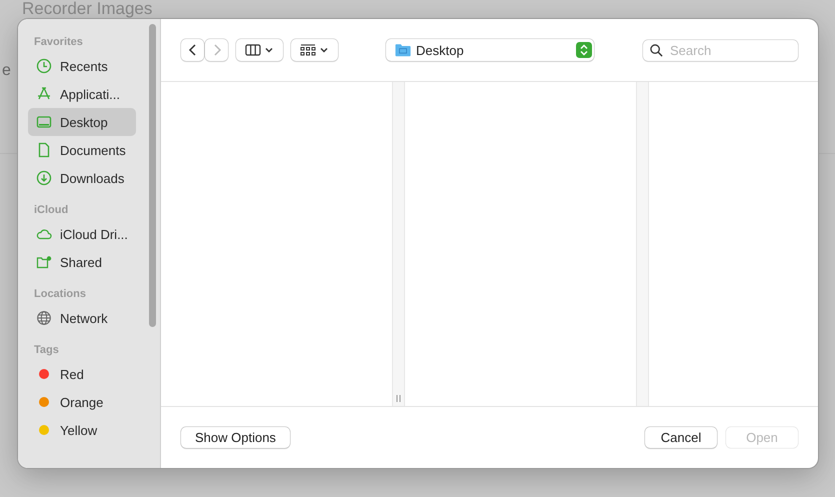 This screenshot has width=835, height=497. Describe the element at coordinates (82, 430) in the screenshot. I see `sidebar-item: Yellow` at that location.